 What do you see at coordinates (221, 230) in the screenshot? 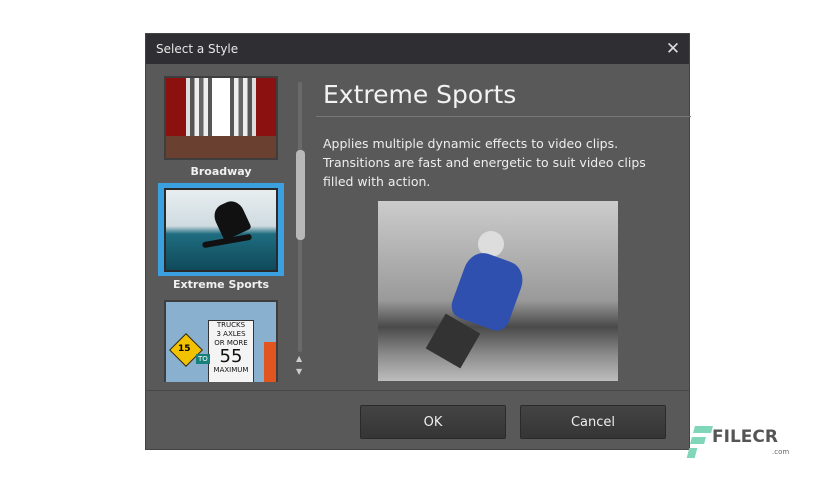
I see `style-thumb-extreme-sports` at bounding box center [221, 230].